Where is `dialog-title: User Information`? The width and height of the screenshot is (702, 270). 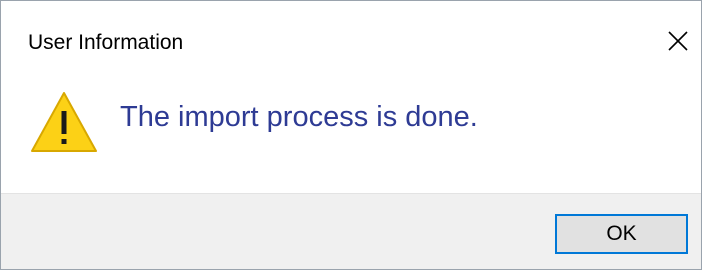
dialog-title: User Information is located at coordinates (106, 42).